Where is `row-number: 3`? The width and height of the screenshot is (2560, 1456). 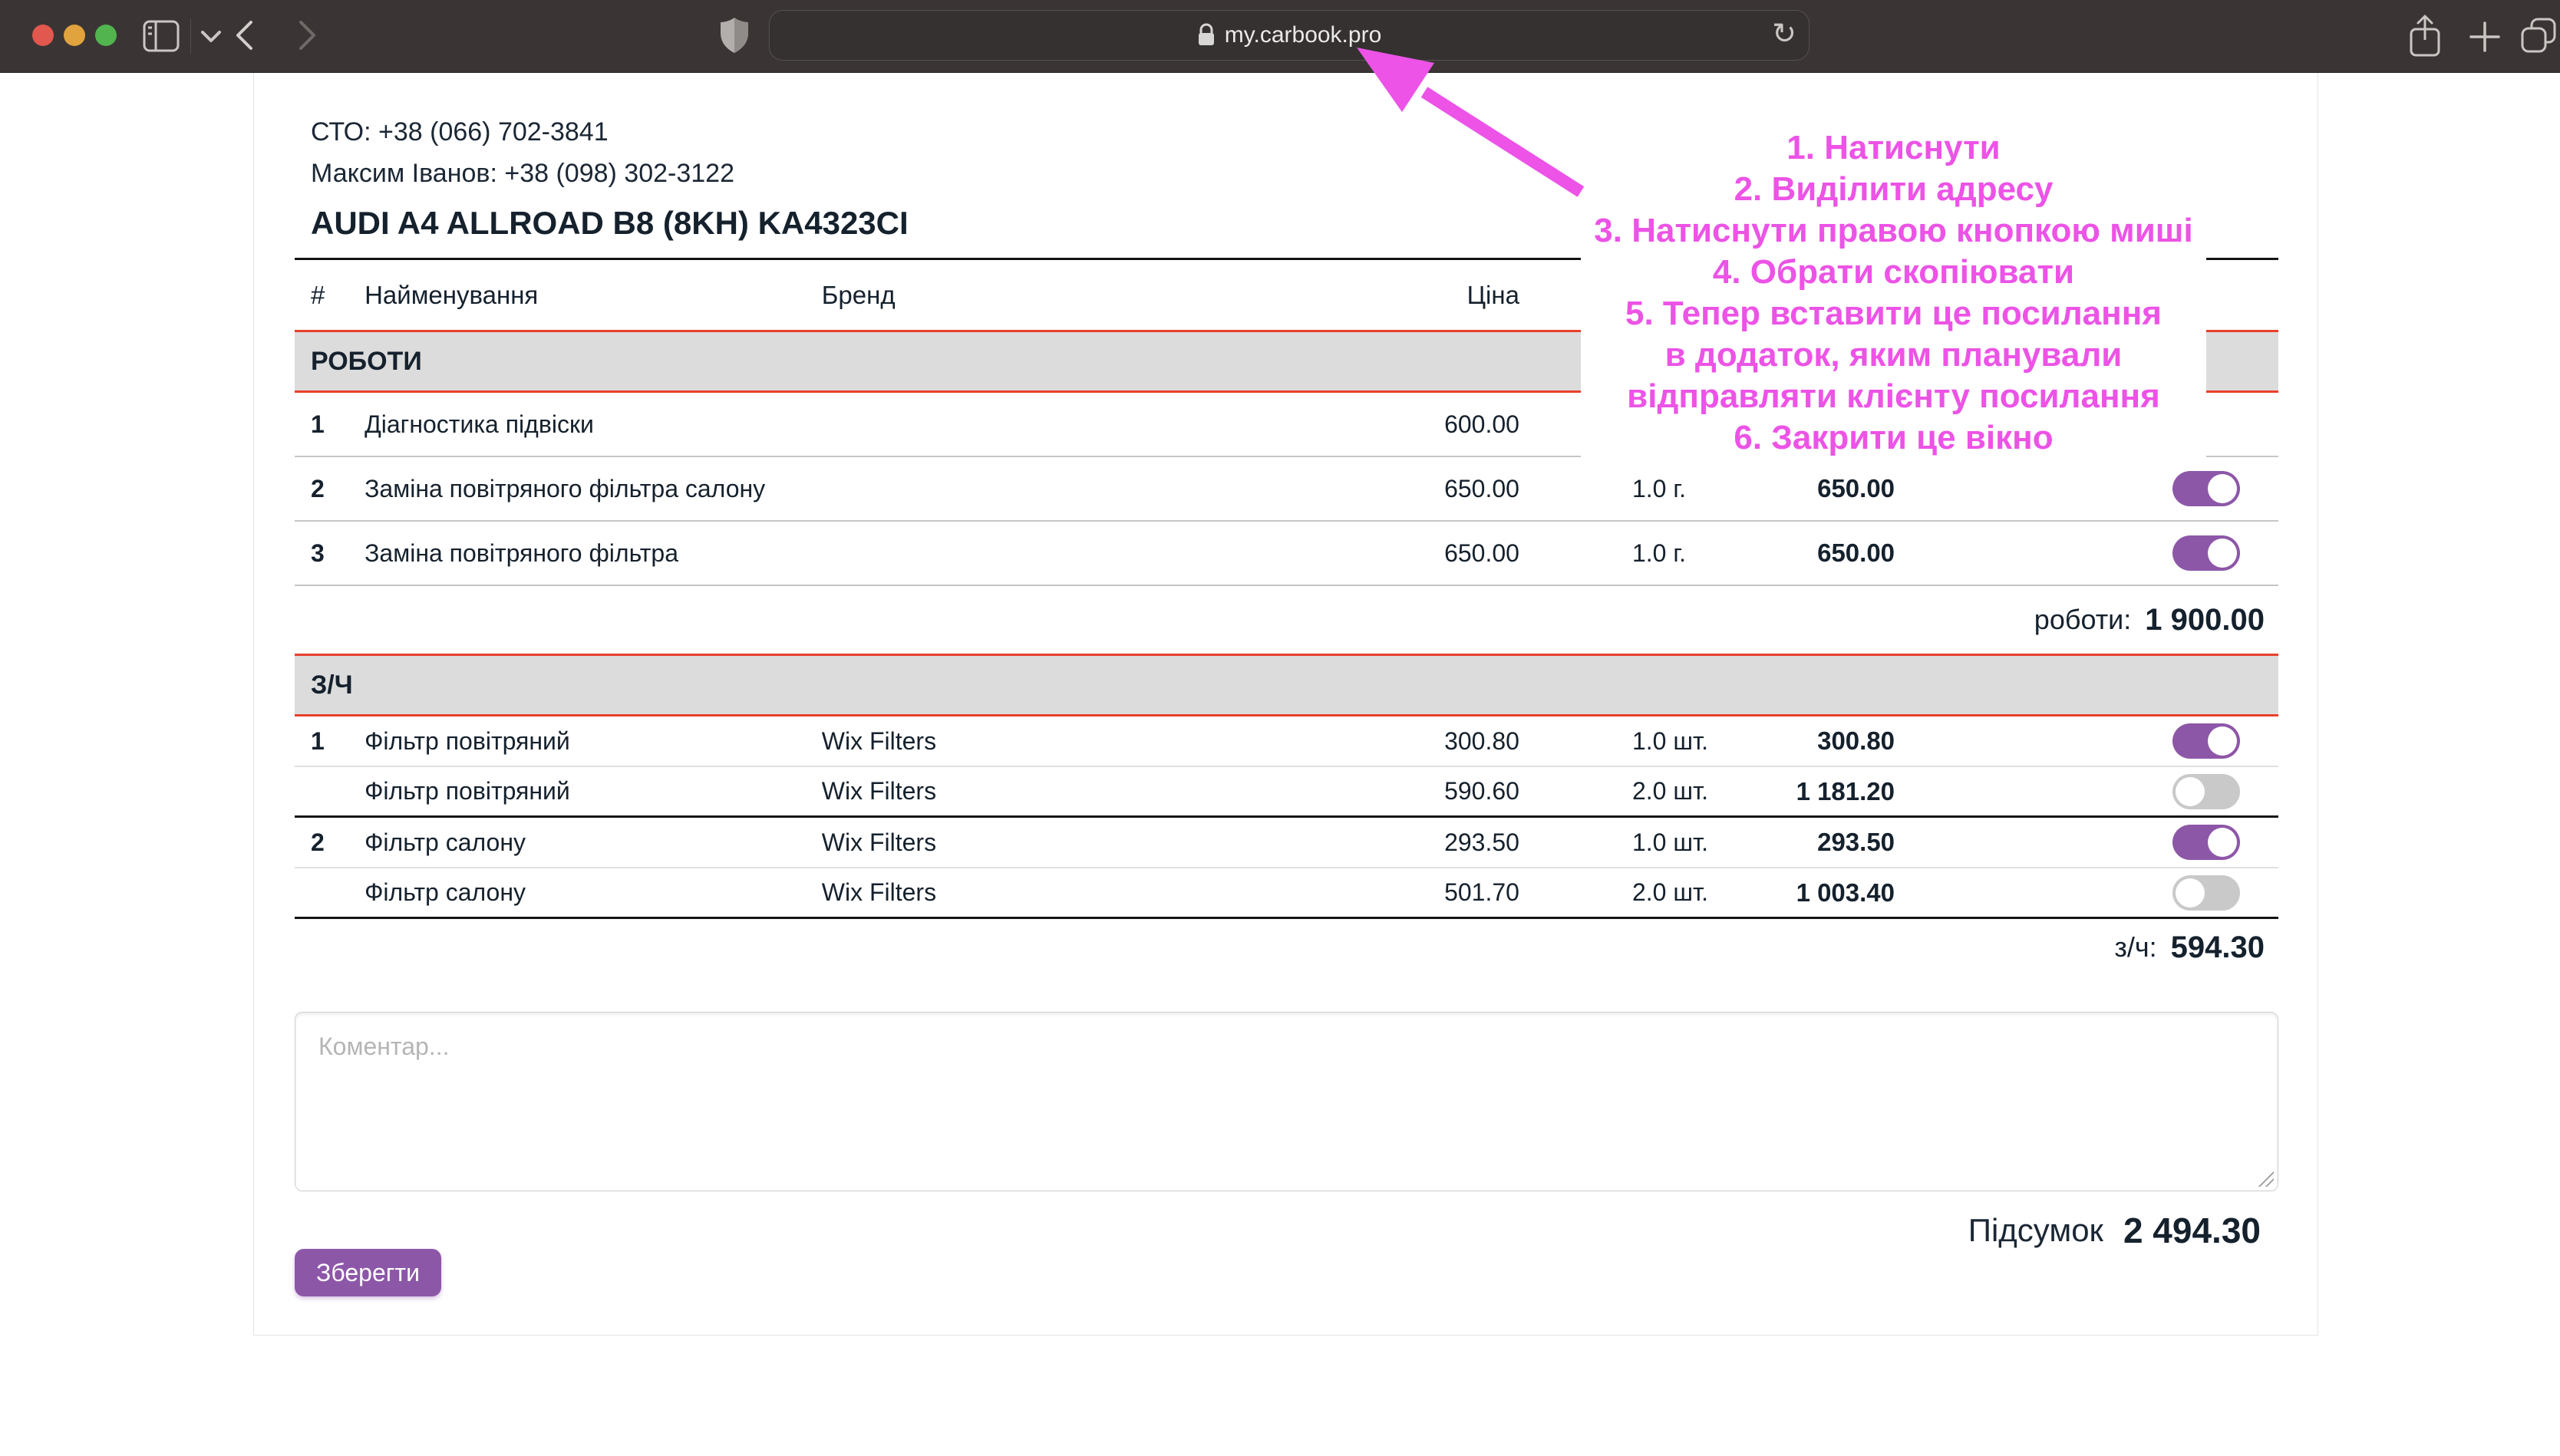 row-number: 3 is located at coordinates (318, 553).